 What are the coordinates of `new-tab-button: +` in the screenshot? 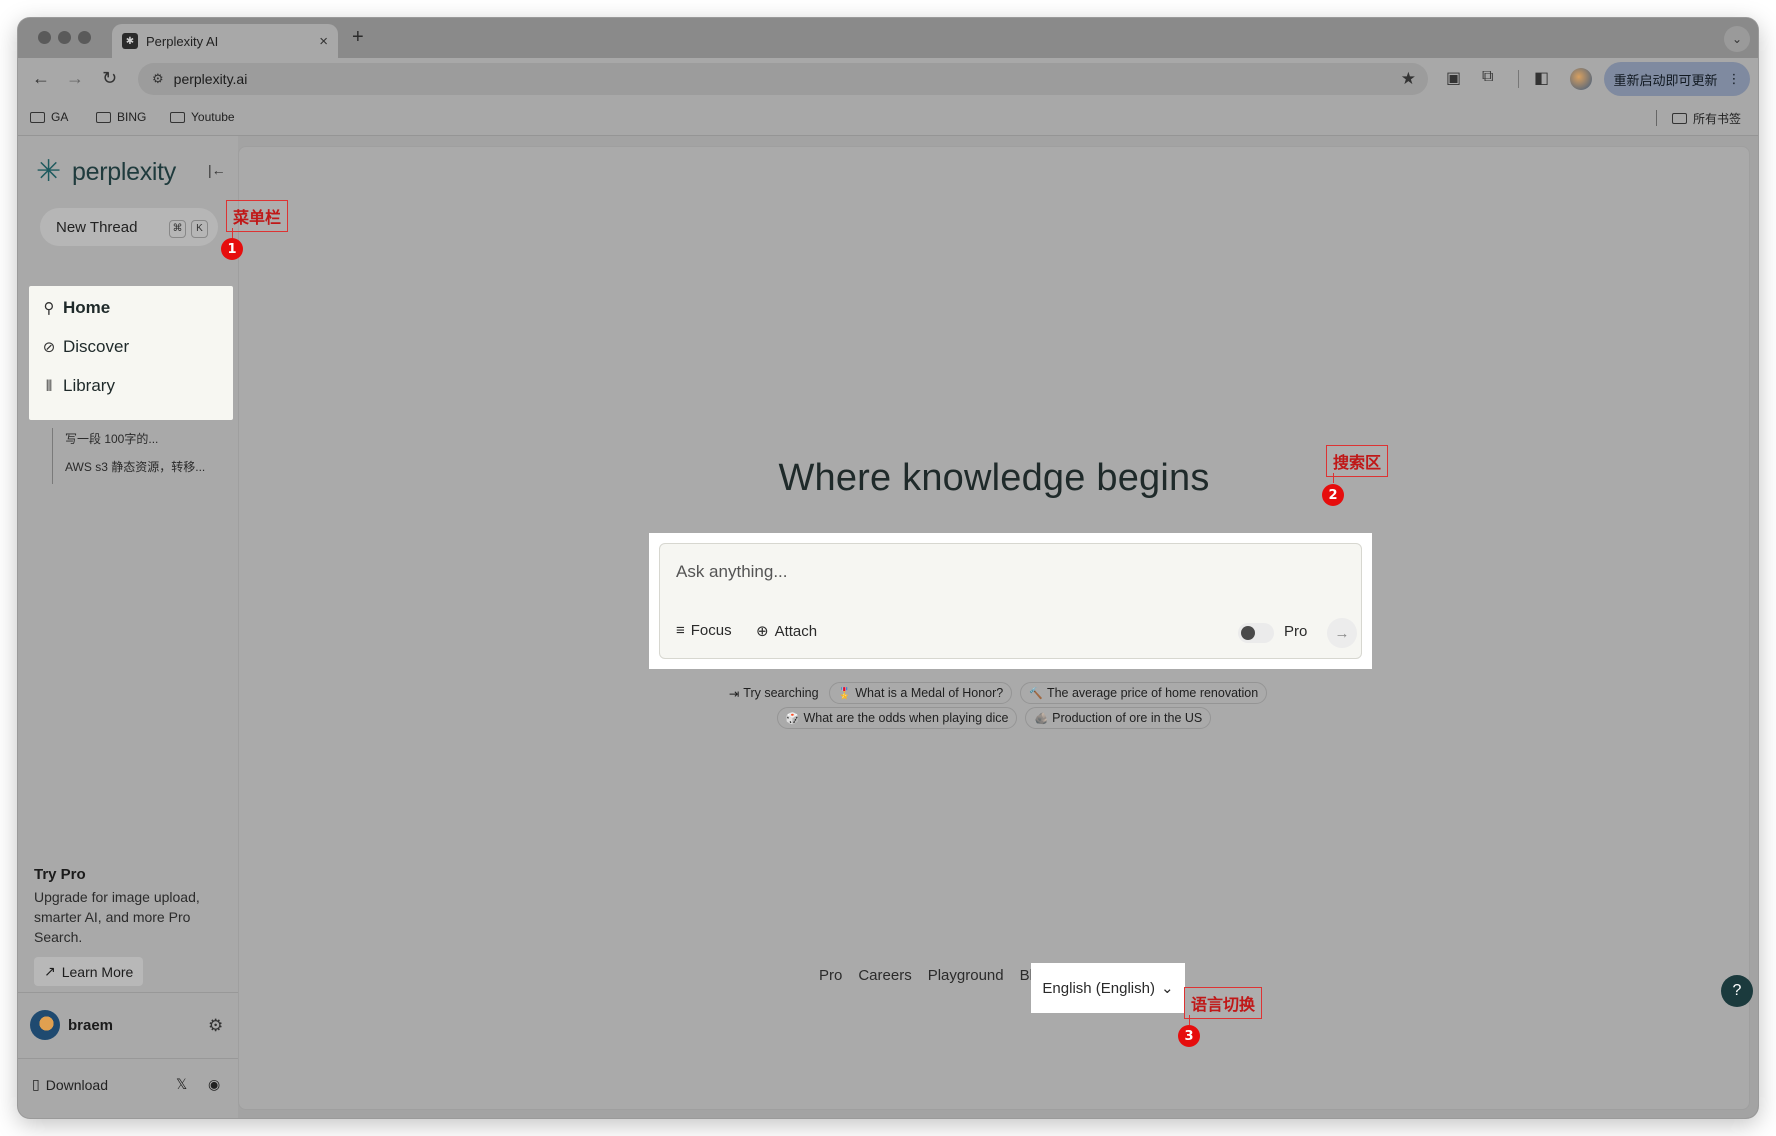 It's located at (358, 37).